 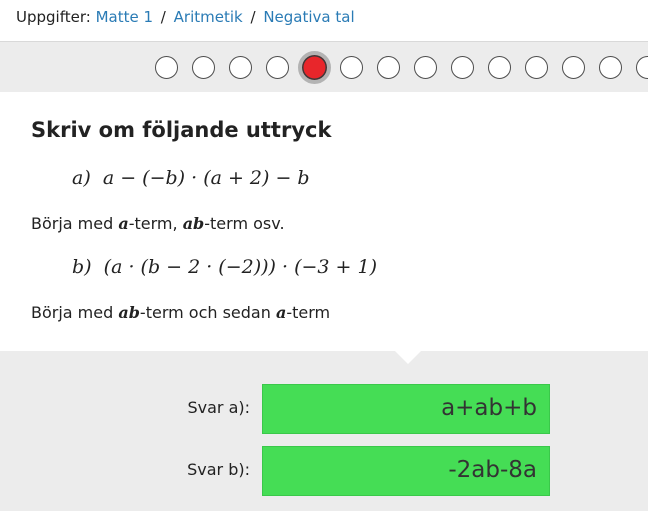 What do you see at coordinates (240, 267) in the screenshot?
I see `expression-b-body: (a · (b − 2 · (−2))) · (−3 + 1)` at bounding box center [240, 267].